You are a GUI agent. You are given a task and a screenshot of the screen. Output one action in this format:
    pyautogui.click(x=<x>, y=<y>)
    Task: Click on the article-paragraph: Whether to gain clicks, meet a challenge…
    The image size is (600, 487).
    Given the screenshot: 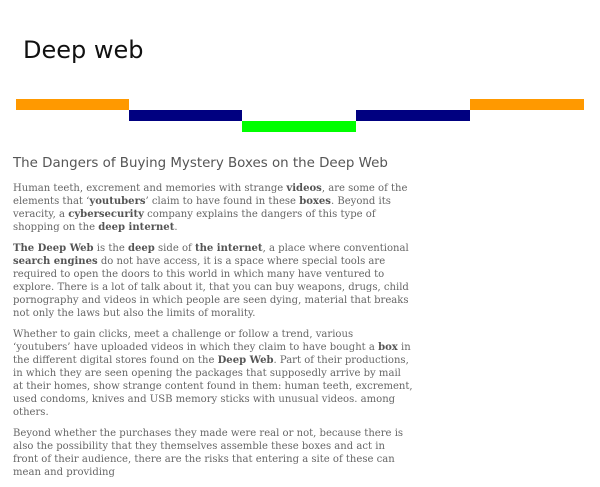 What is the action you would take?
    pyautogui.click(x=213, y=373)
    